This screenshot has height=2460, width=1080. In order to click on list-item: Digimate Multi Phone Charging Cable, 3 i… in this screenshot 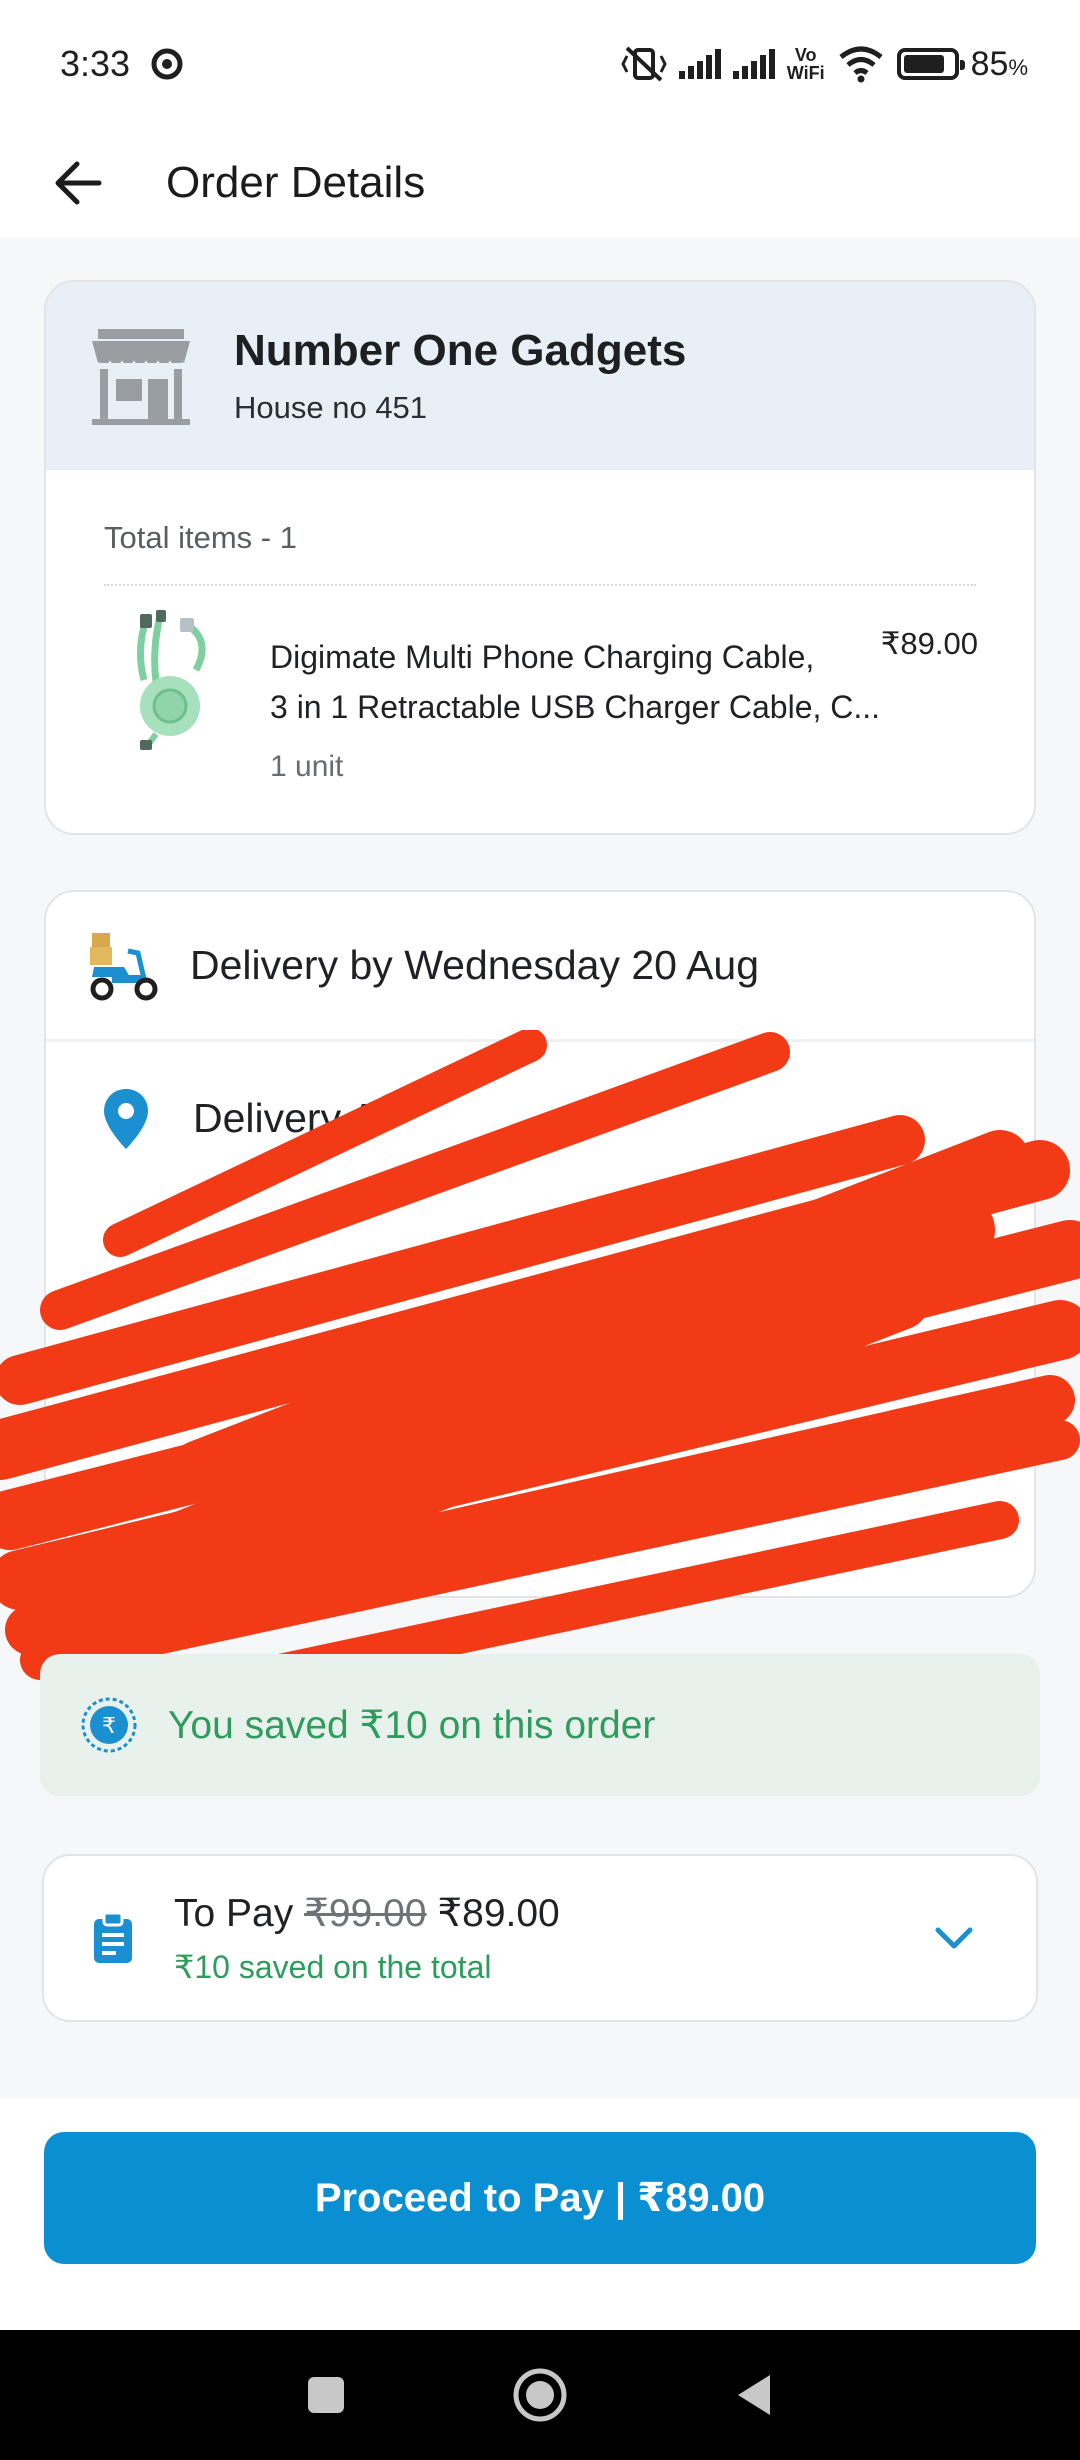, I will do `click(540, 685)`.